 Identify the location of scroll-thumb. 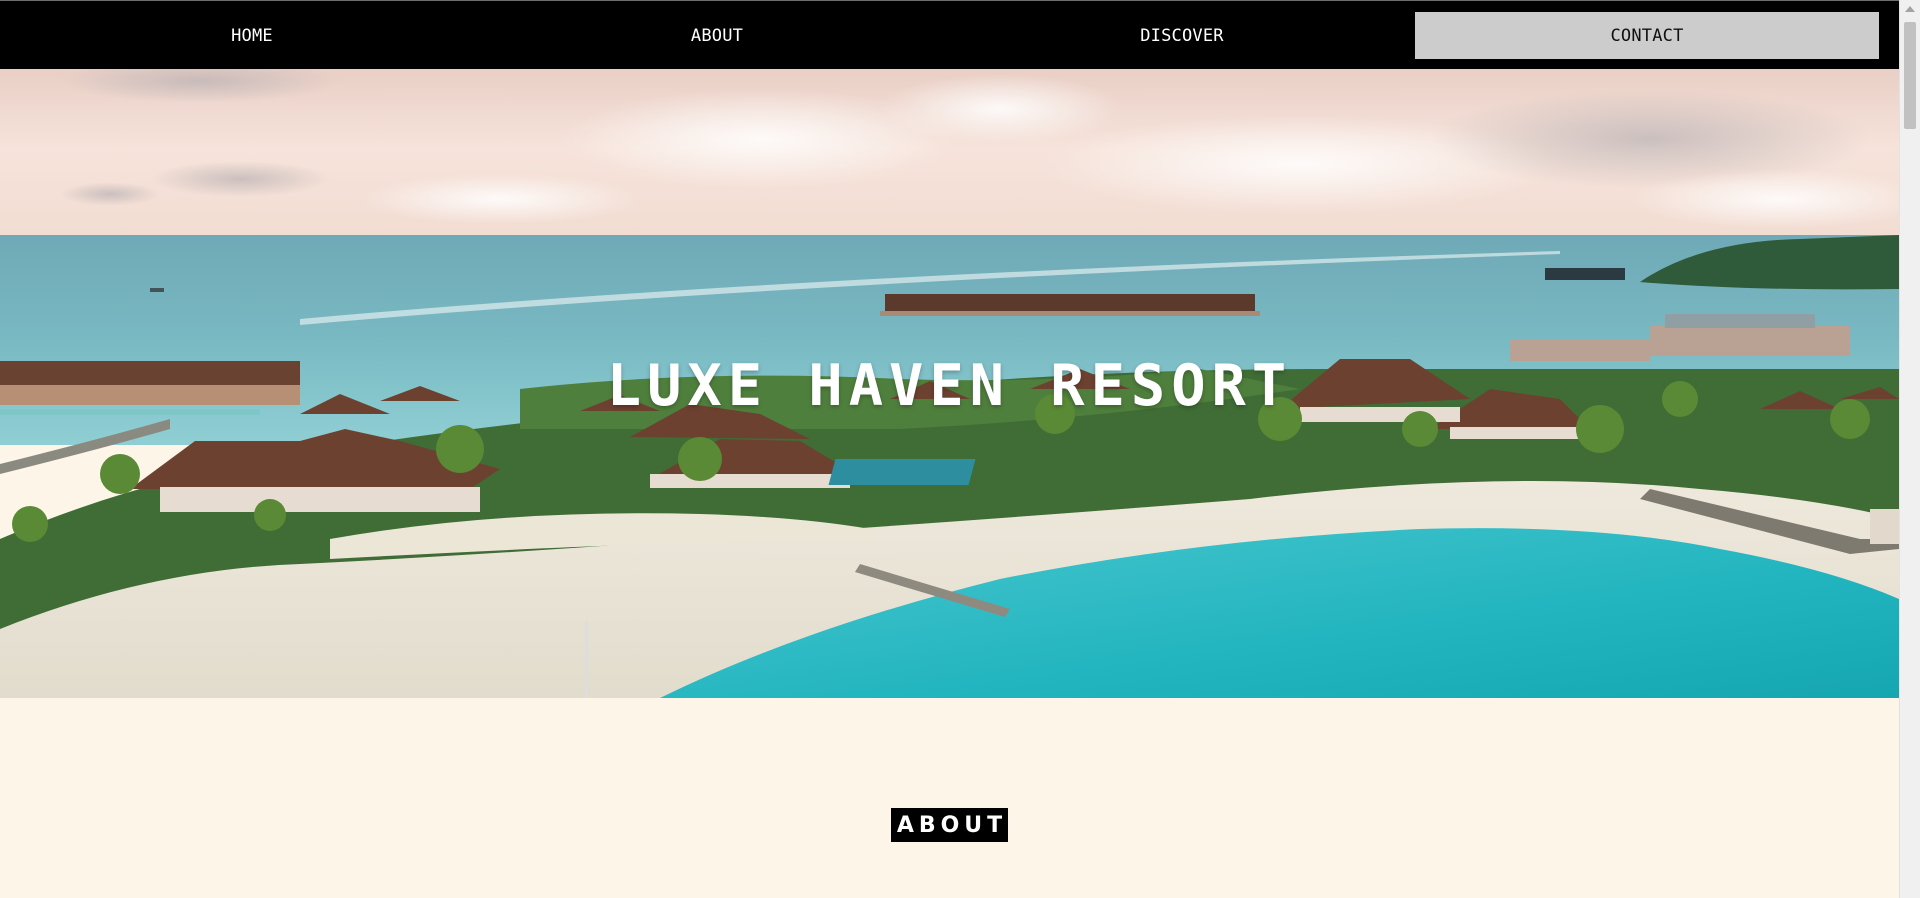
(1910, 75).